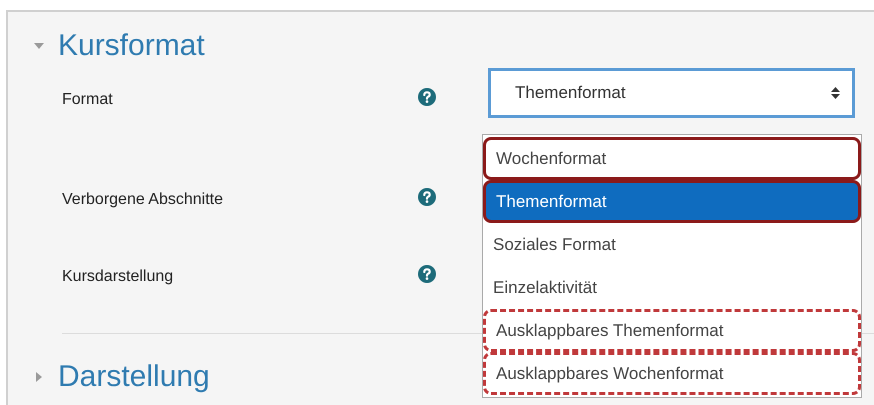  Describe the element at coordinates (672, 158) in the screenshot. I see `dropdown-option: Wochenformat` at that location.